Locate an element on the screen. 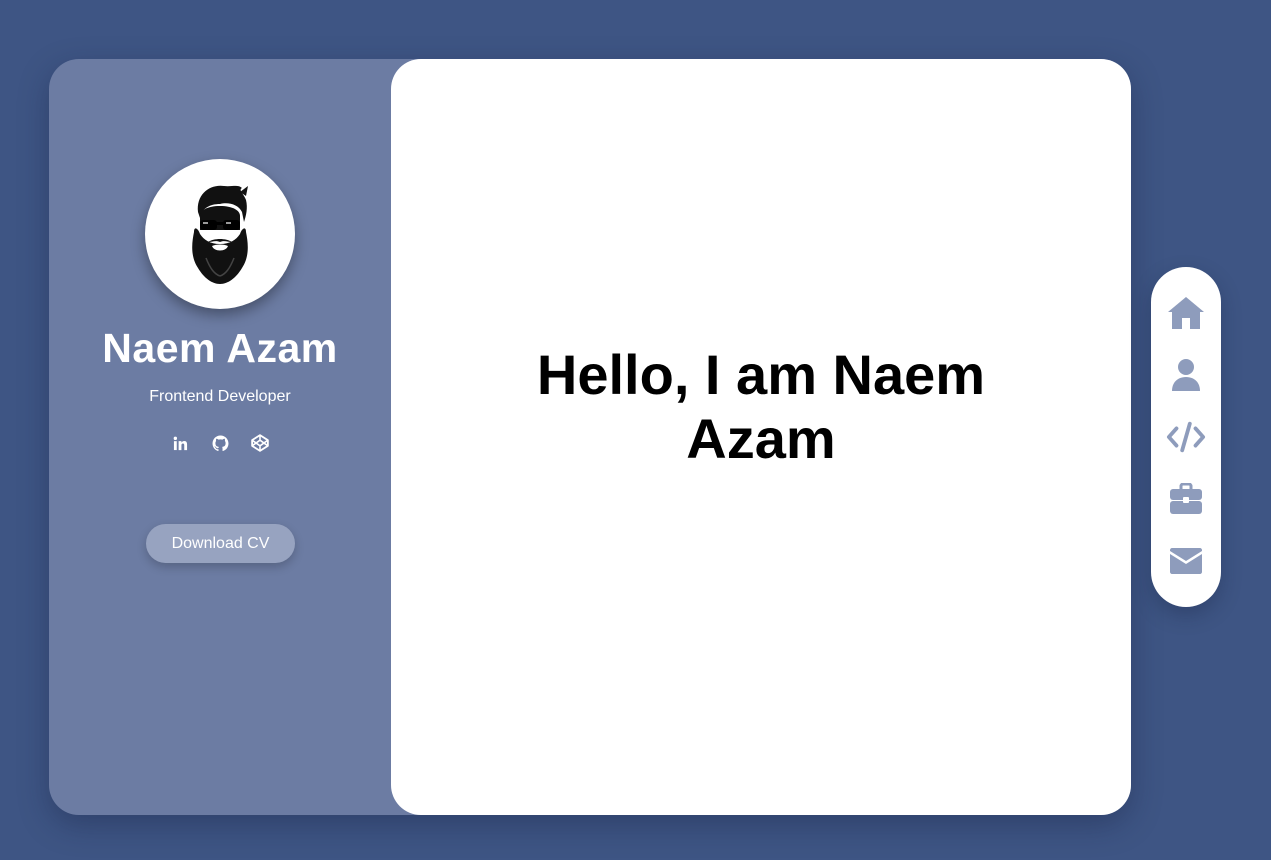 The width and height of the screenshot is (1271, 860). github-icon is located at coordinates (220, 443).